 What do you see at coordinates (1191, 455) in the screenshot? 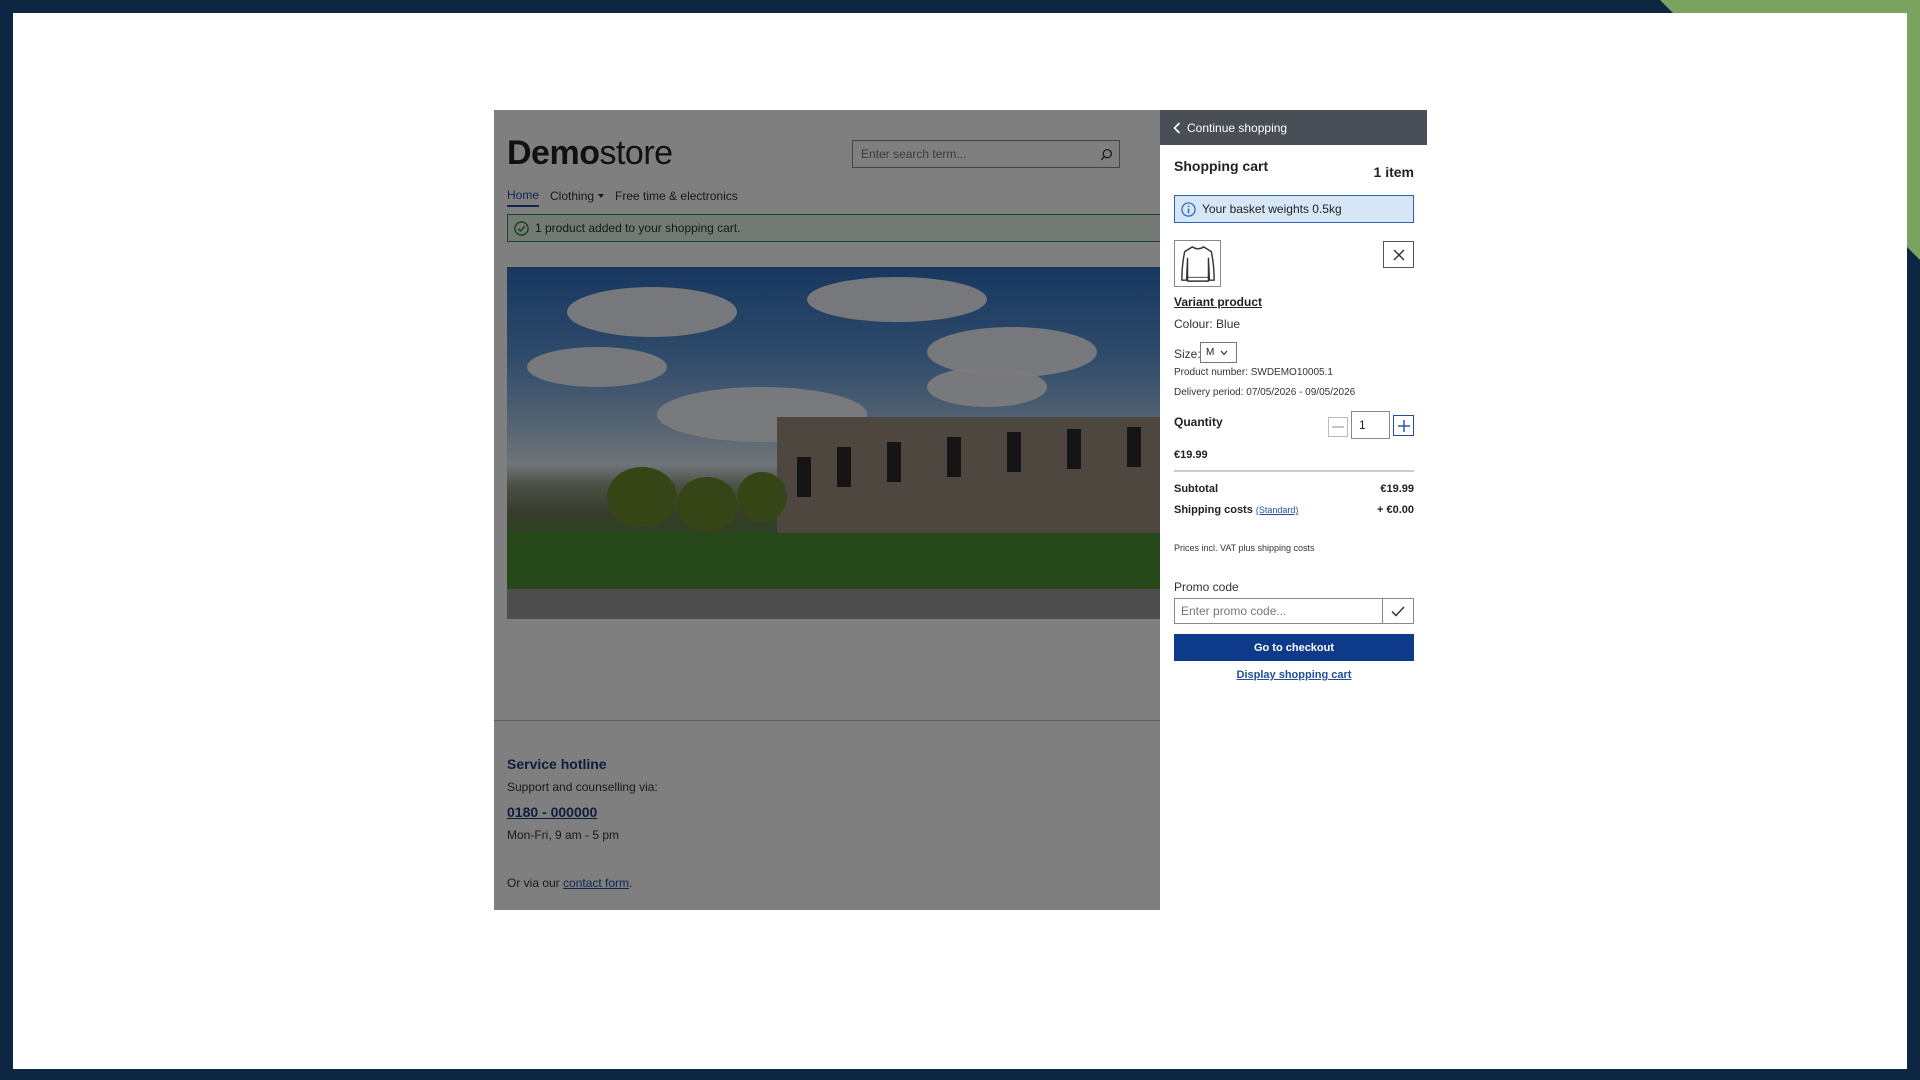
I see `item-price: €19.99` at bounding box center [1191, 455].